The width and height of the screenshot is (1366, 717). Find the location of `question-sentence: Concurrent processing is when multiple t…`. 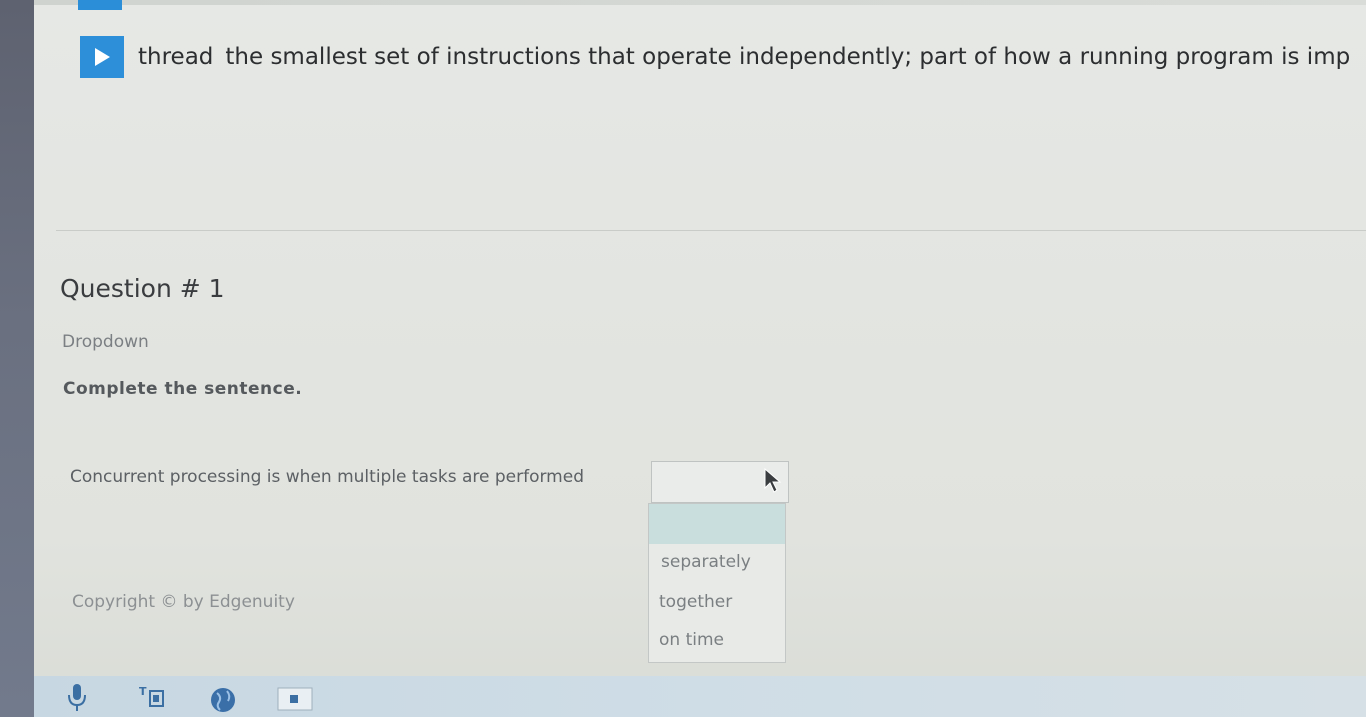

question-sentence: Concurrent processing is when multiple t… is located at coordinates (327, 477).